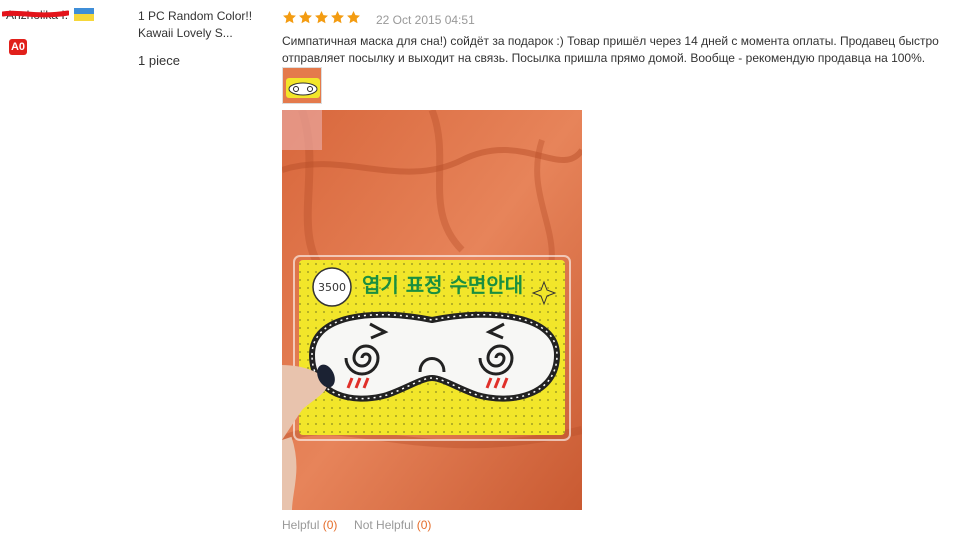 The height and width of the screenshot is (538, 965). I want to click on not-helpful-count: (0), so click(424, 525).